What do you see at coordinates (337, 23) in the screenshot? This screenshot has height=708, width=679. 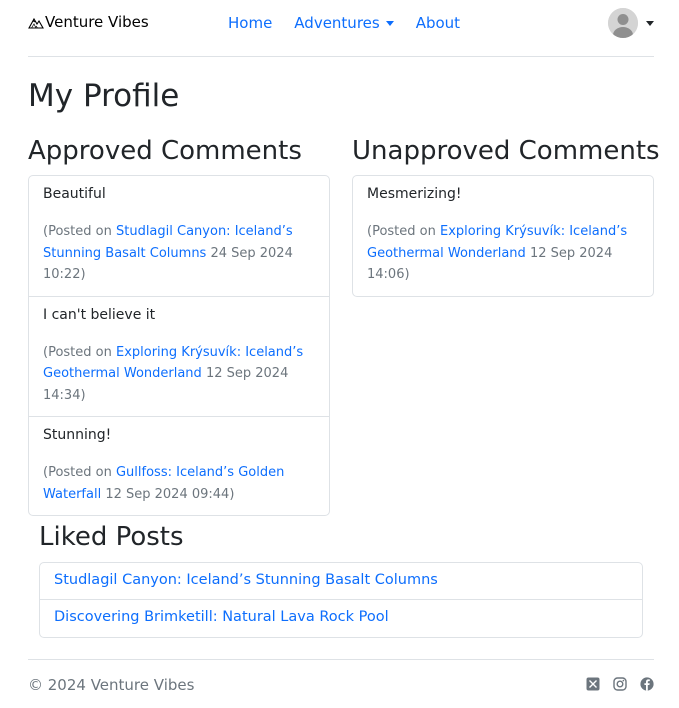 I see `nav-adventures-label: Adventures` at bounding box center [337, 23].